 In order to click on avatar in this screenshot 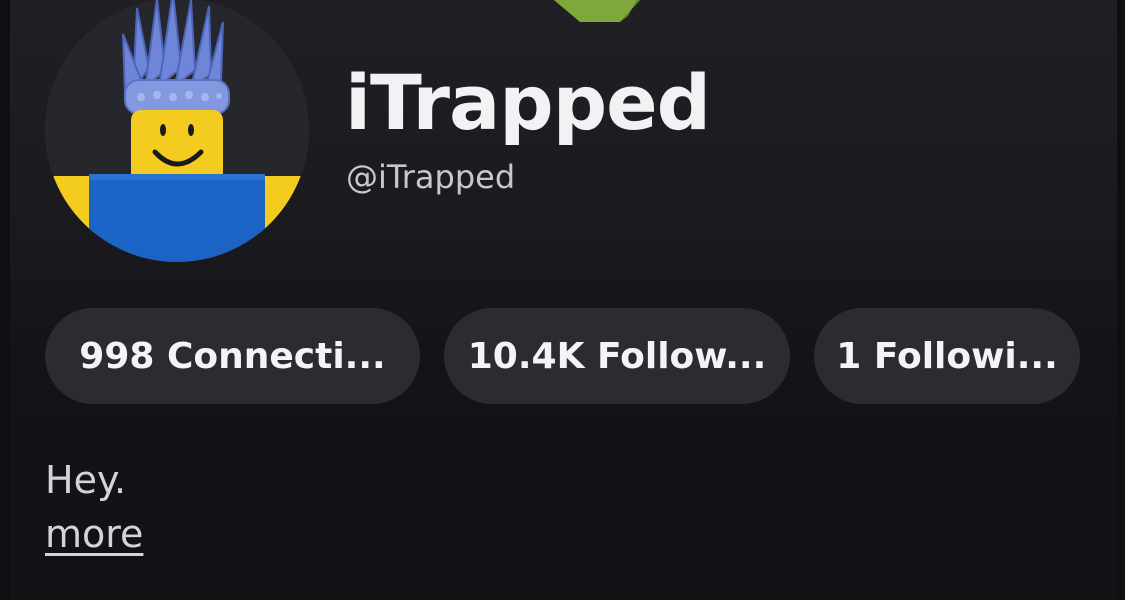, I will do `click(177, 131)`.